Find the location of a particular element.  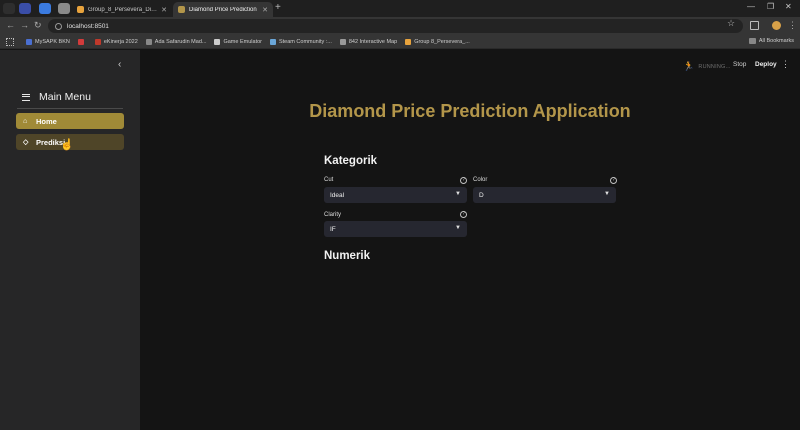

bookmark-item: 842 Interactive Map is located at coordinates (368, 41).